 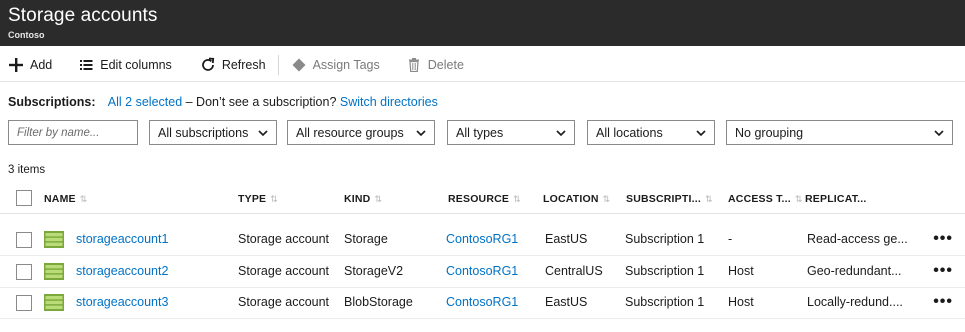 What do you see at coordinates (482, 23) in the screenshot?
I see `title-bar: Storage accounts Contoso` at bounding box center [482, 23].